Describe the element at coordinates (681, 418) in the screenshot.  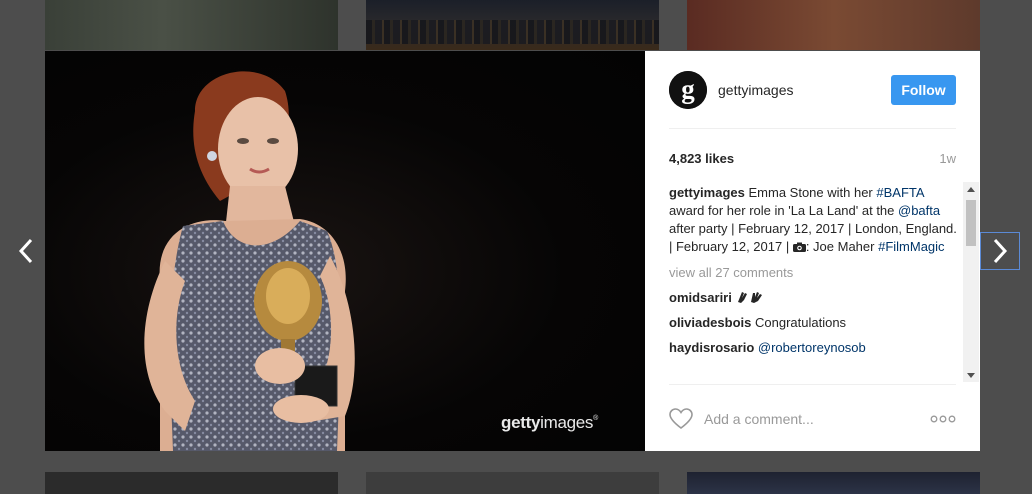
I see `heart-icon` at that location.